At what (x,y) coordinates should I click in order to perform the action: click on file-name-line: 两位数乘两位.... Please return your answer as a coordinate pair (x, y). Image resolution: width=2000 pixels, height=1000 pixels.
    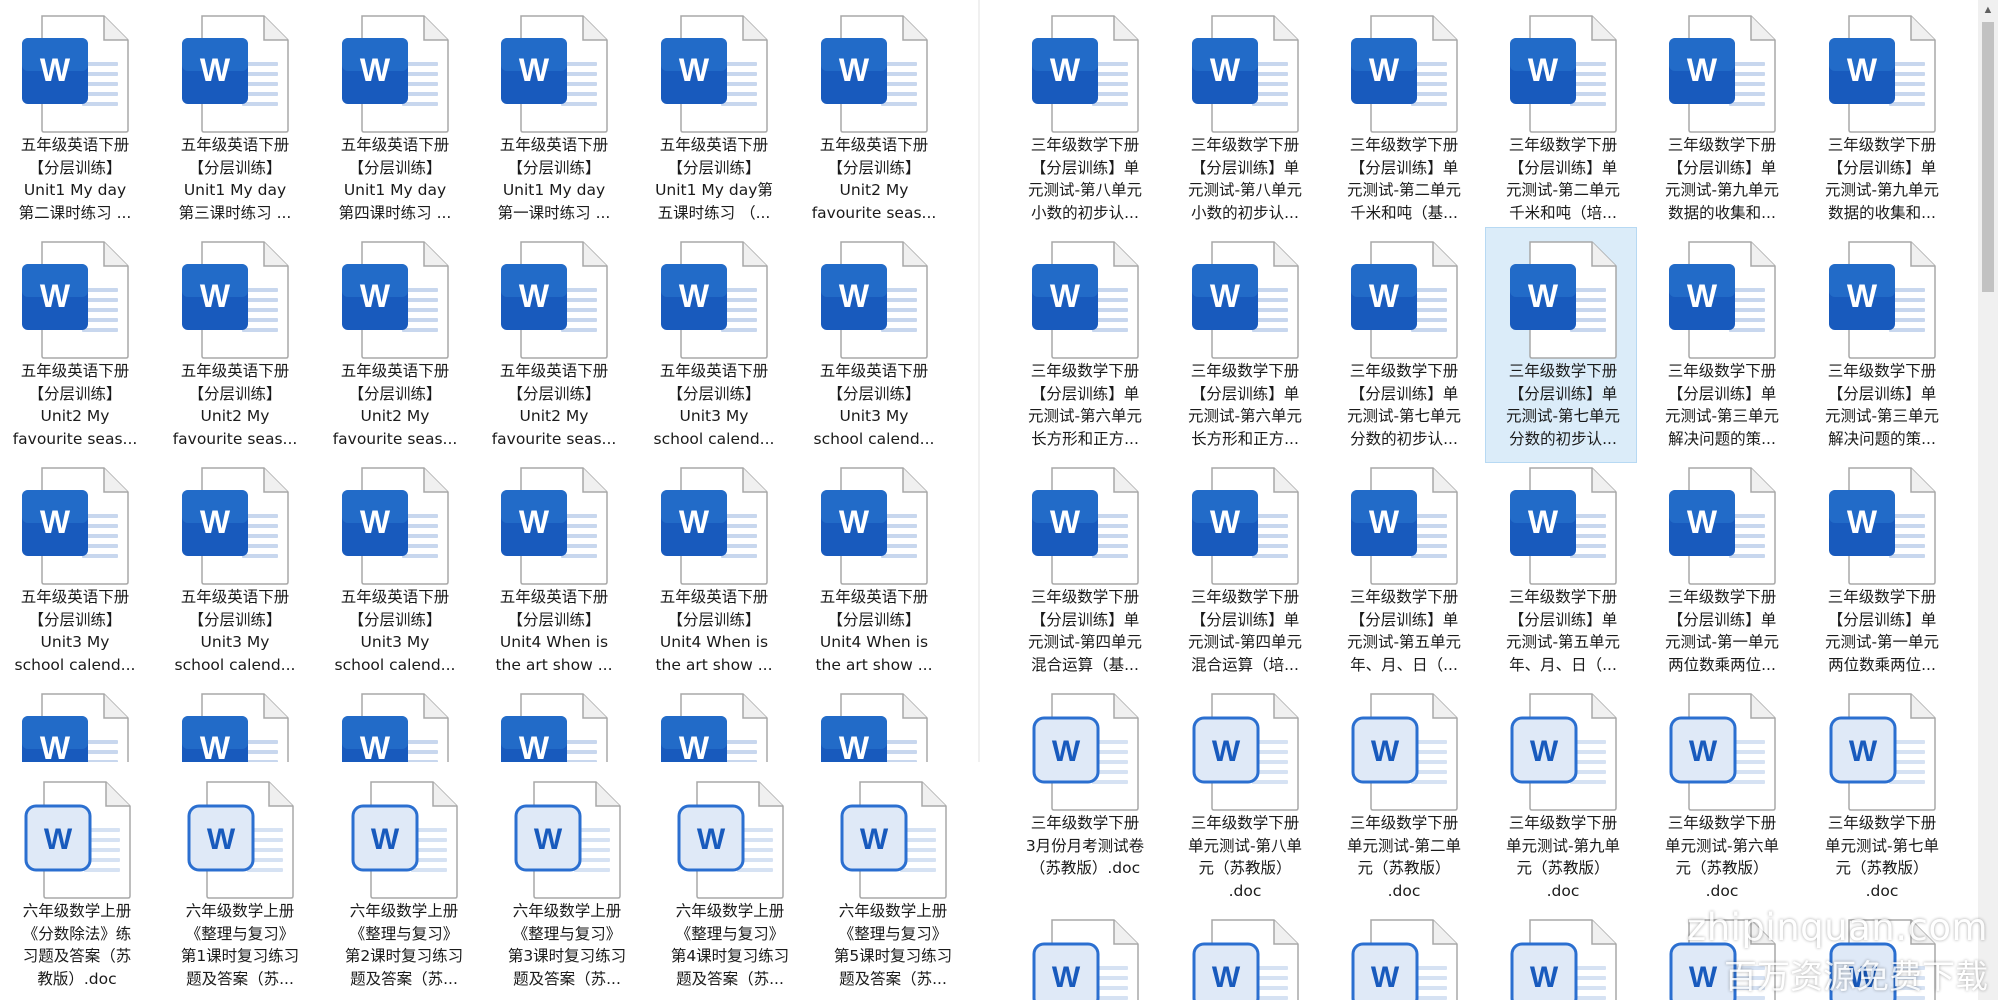
    Looking at the image, I should click on (1722, 664).